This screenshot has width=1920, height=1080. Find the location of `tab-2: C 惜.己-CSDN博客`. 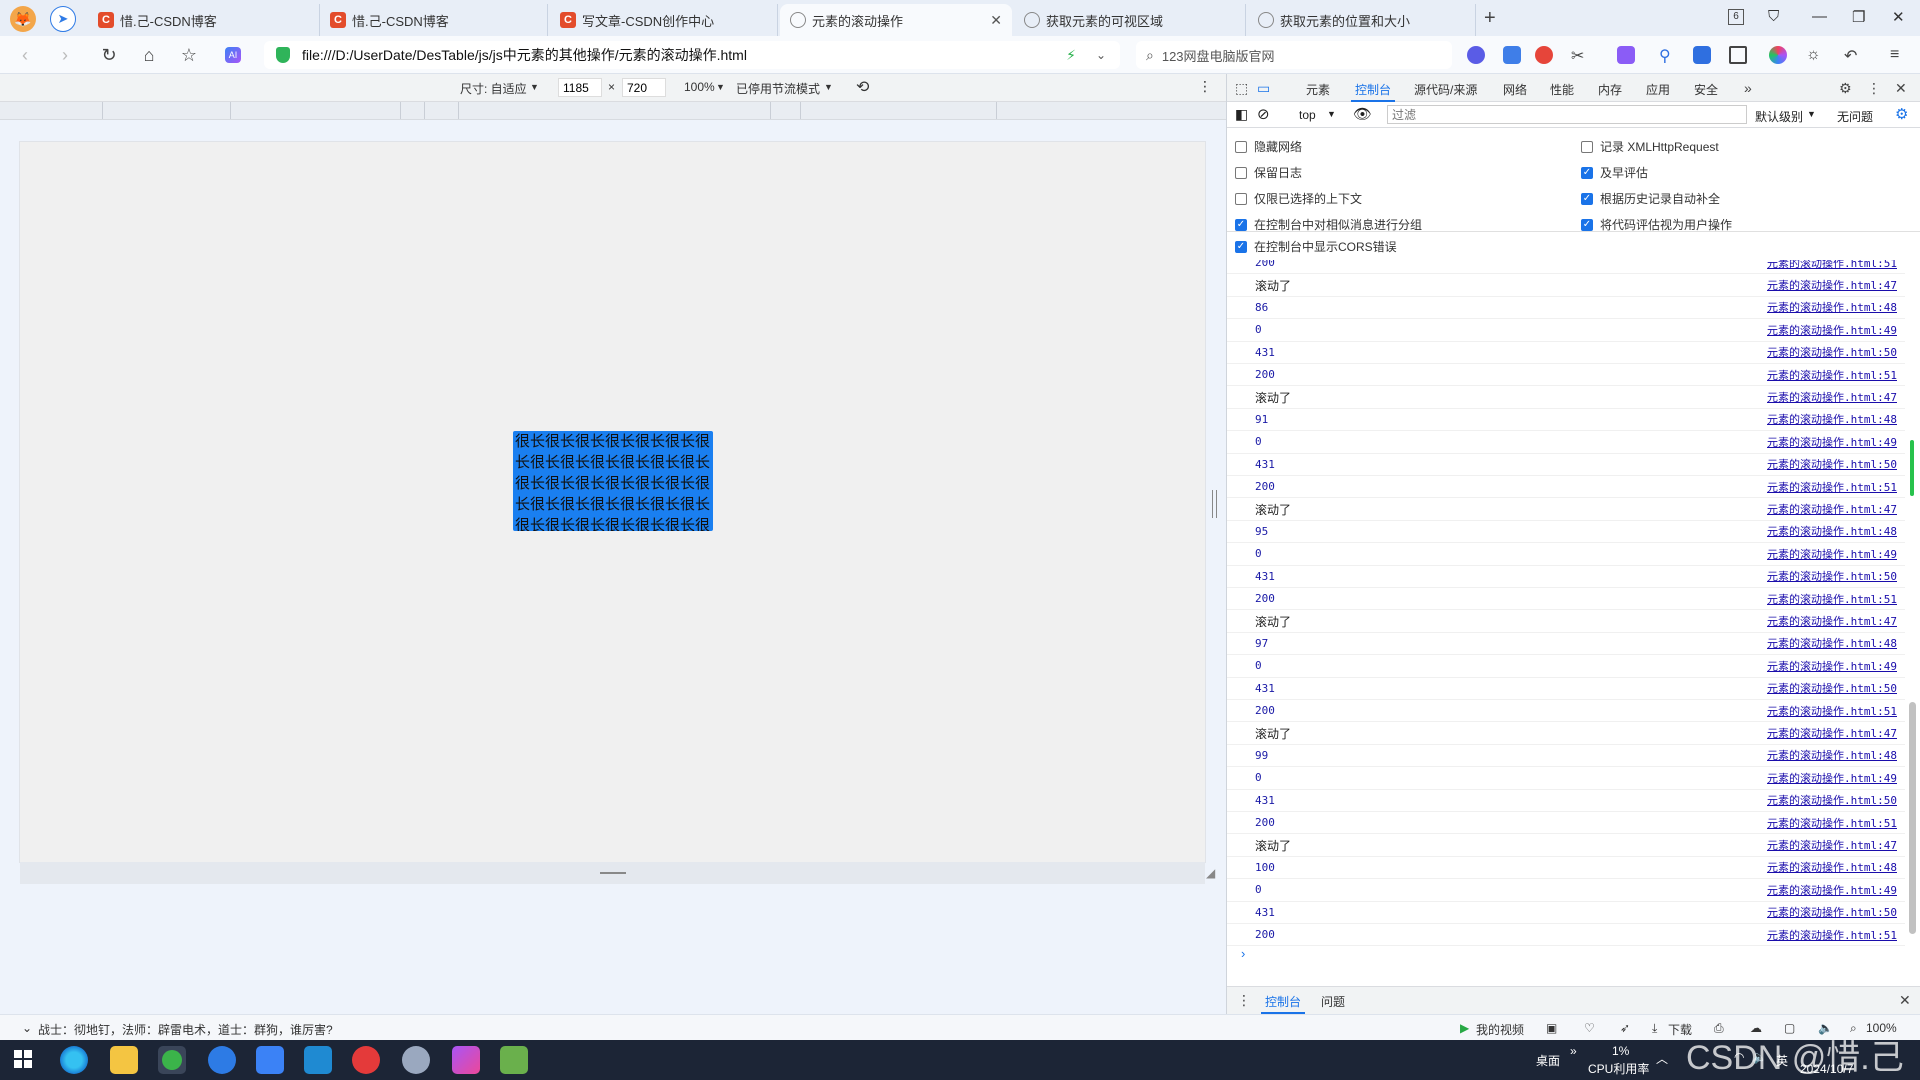

tab-2: C 惜.己-CSDN博客 is located at coordinates (434, 20).